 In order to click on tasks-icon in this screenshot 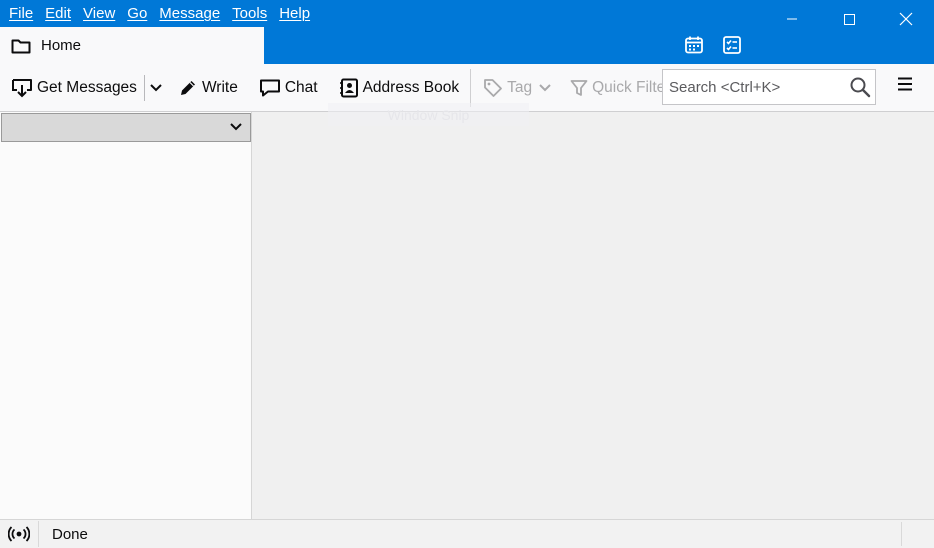, I will do `click(732, 45)`.